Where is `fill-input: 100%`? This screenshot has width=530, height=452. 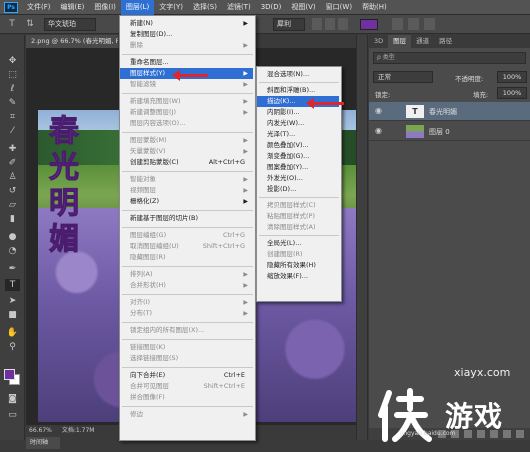
fill-input: 100% is located at coordinates (512, 93).